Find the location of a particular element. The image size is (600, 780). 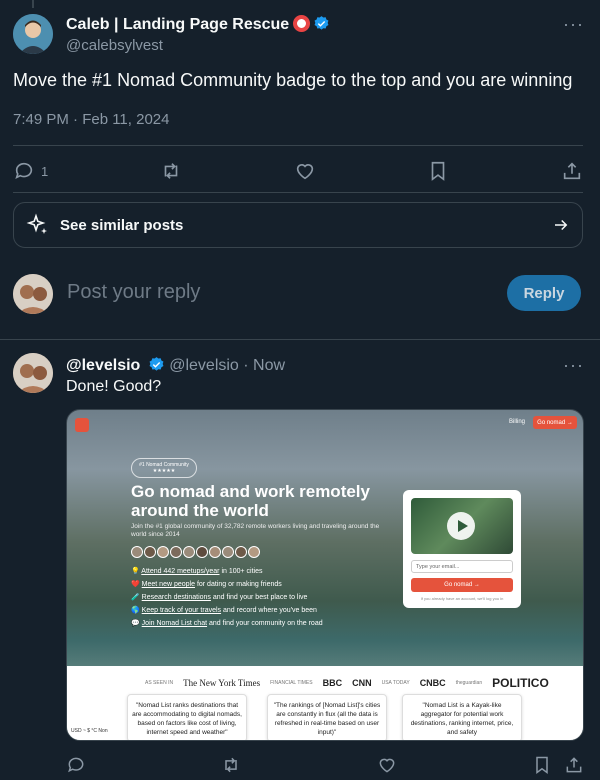

press-logo: CNN is located at coordinates (362, 683).